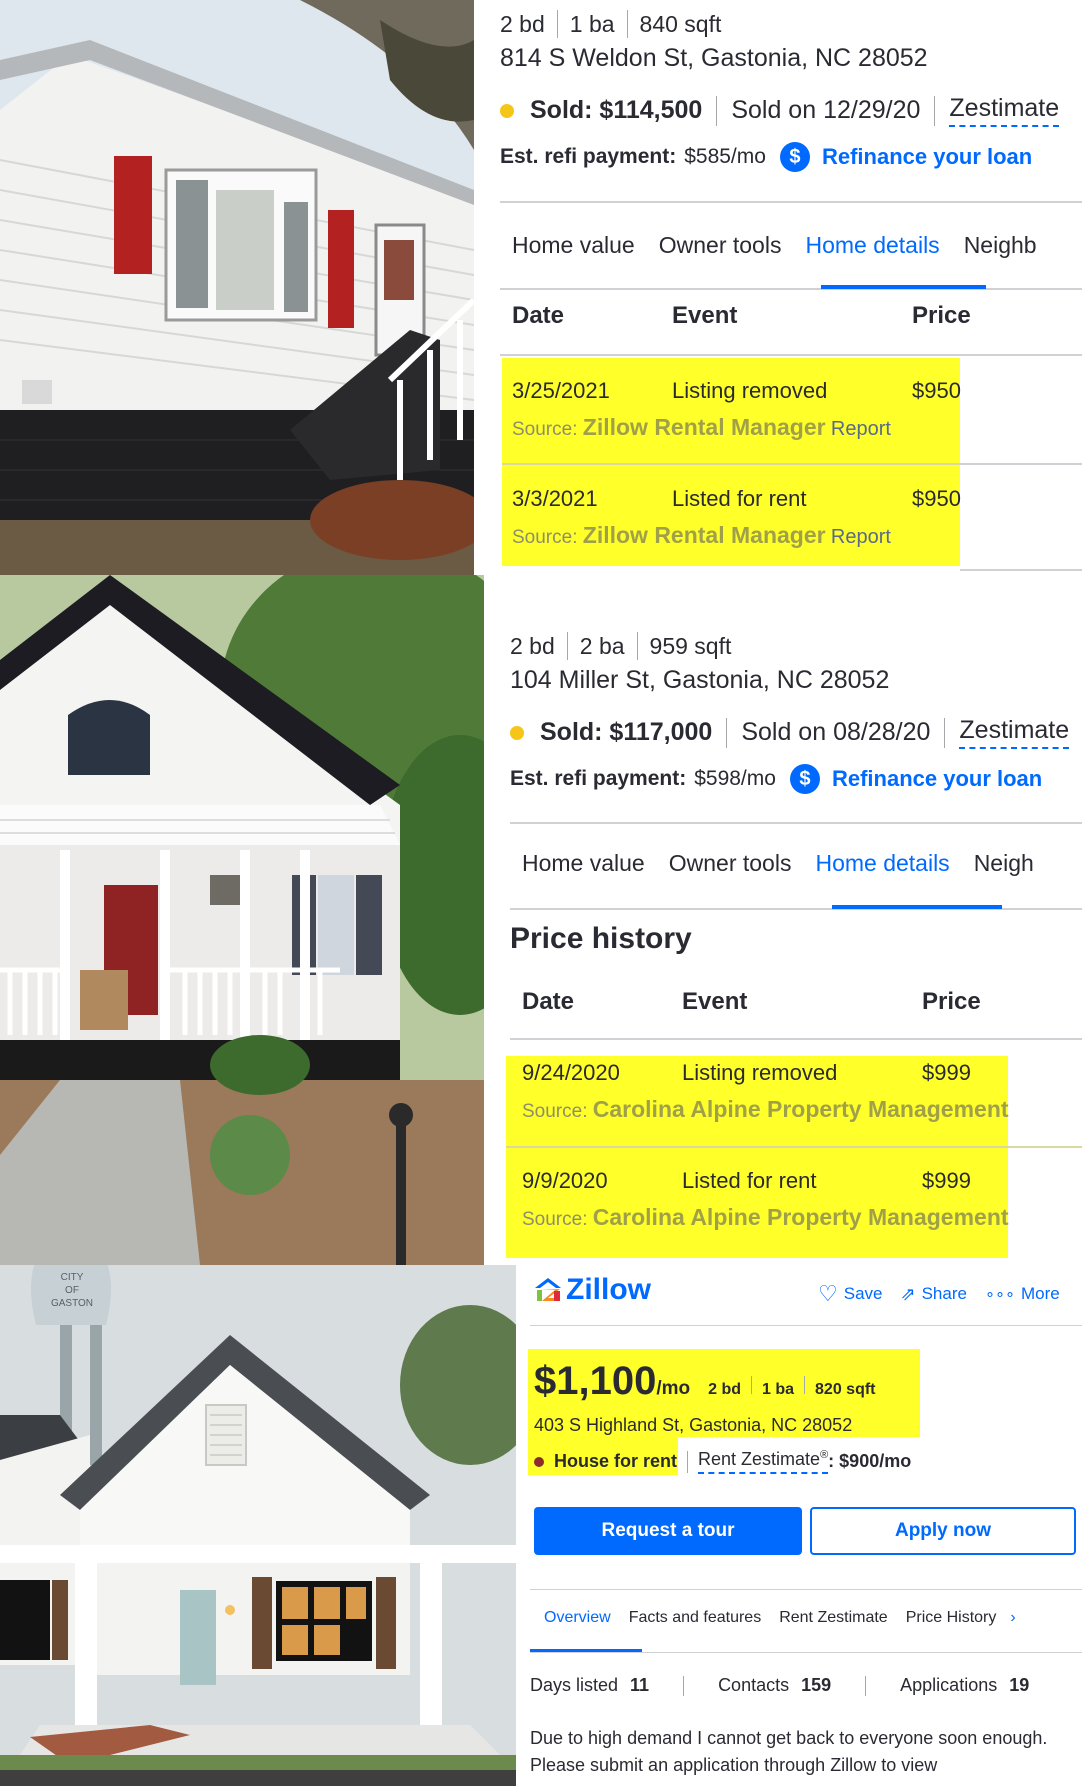 Image resolution: width=1082 pixels, height=1786 pixels. What do you see at coordinates (539, 1461) in the screenshot?
I see `status-dot-icon` at bounding box center [539, 1461].